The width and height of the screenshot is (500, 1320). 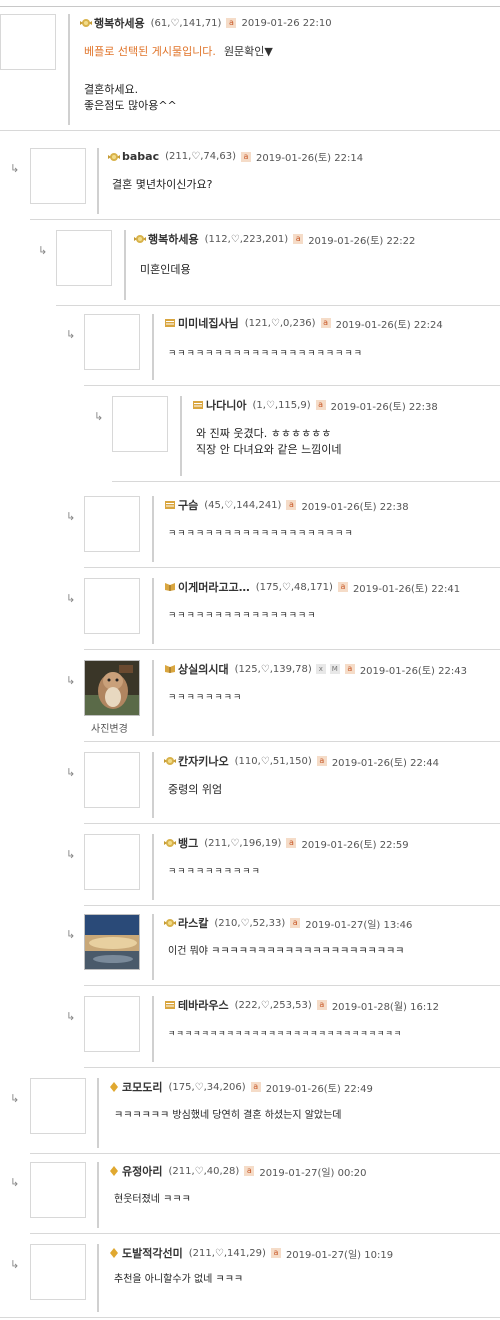 What do you see at coordinates (203, 761) in the screenshot?
I see `nickname: 칸자키나오` at bounding box center [203, 761].